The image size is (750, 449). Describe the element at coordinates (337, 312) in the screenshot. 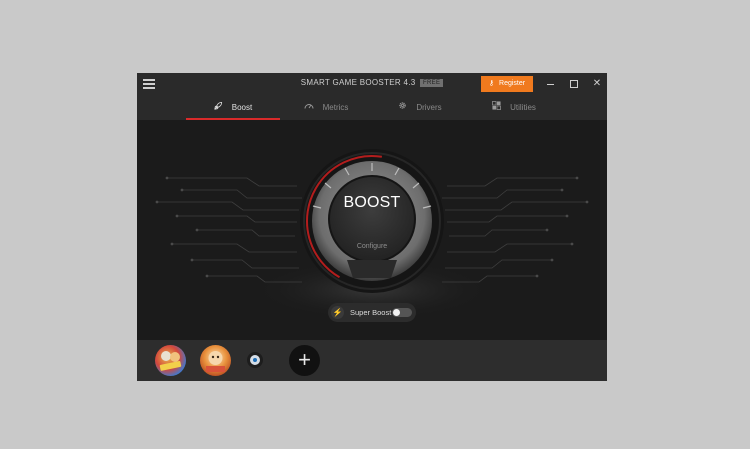

I see `lightning-icon: ⚡` at that location.